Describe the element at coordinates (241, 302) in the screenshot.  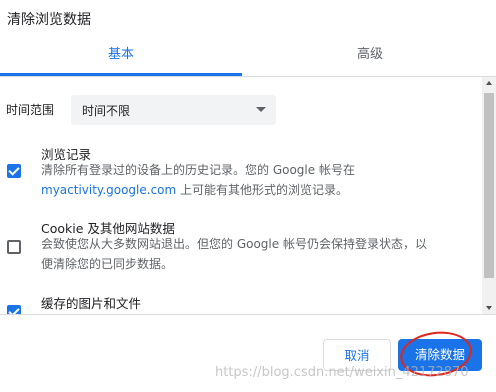
I see `option-cached-images: 缓存的图片和文件` at that location.